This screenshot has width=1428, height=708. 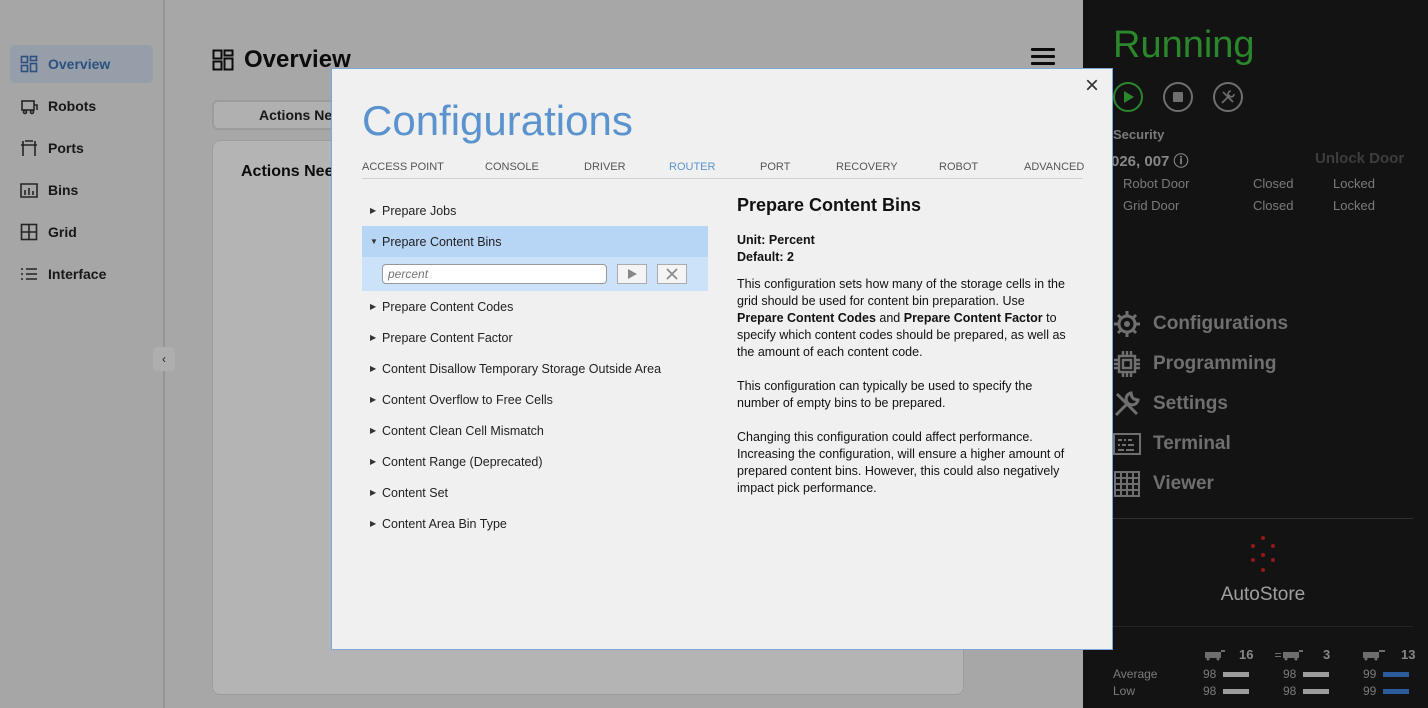 I want to click on list-item: ▶ Content Set, so click(x=535, y=492).